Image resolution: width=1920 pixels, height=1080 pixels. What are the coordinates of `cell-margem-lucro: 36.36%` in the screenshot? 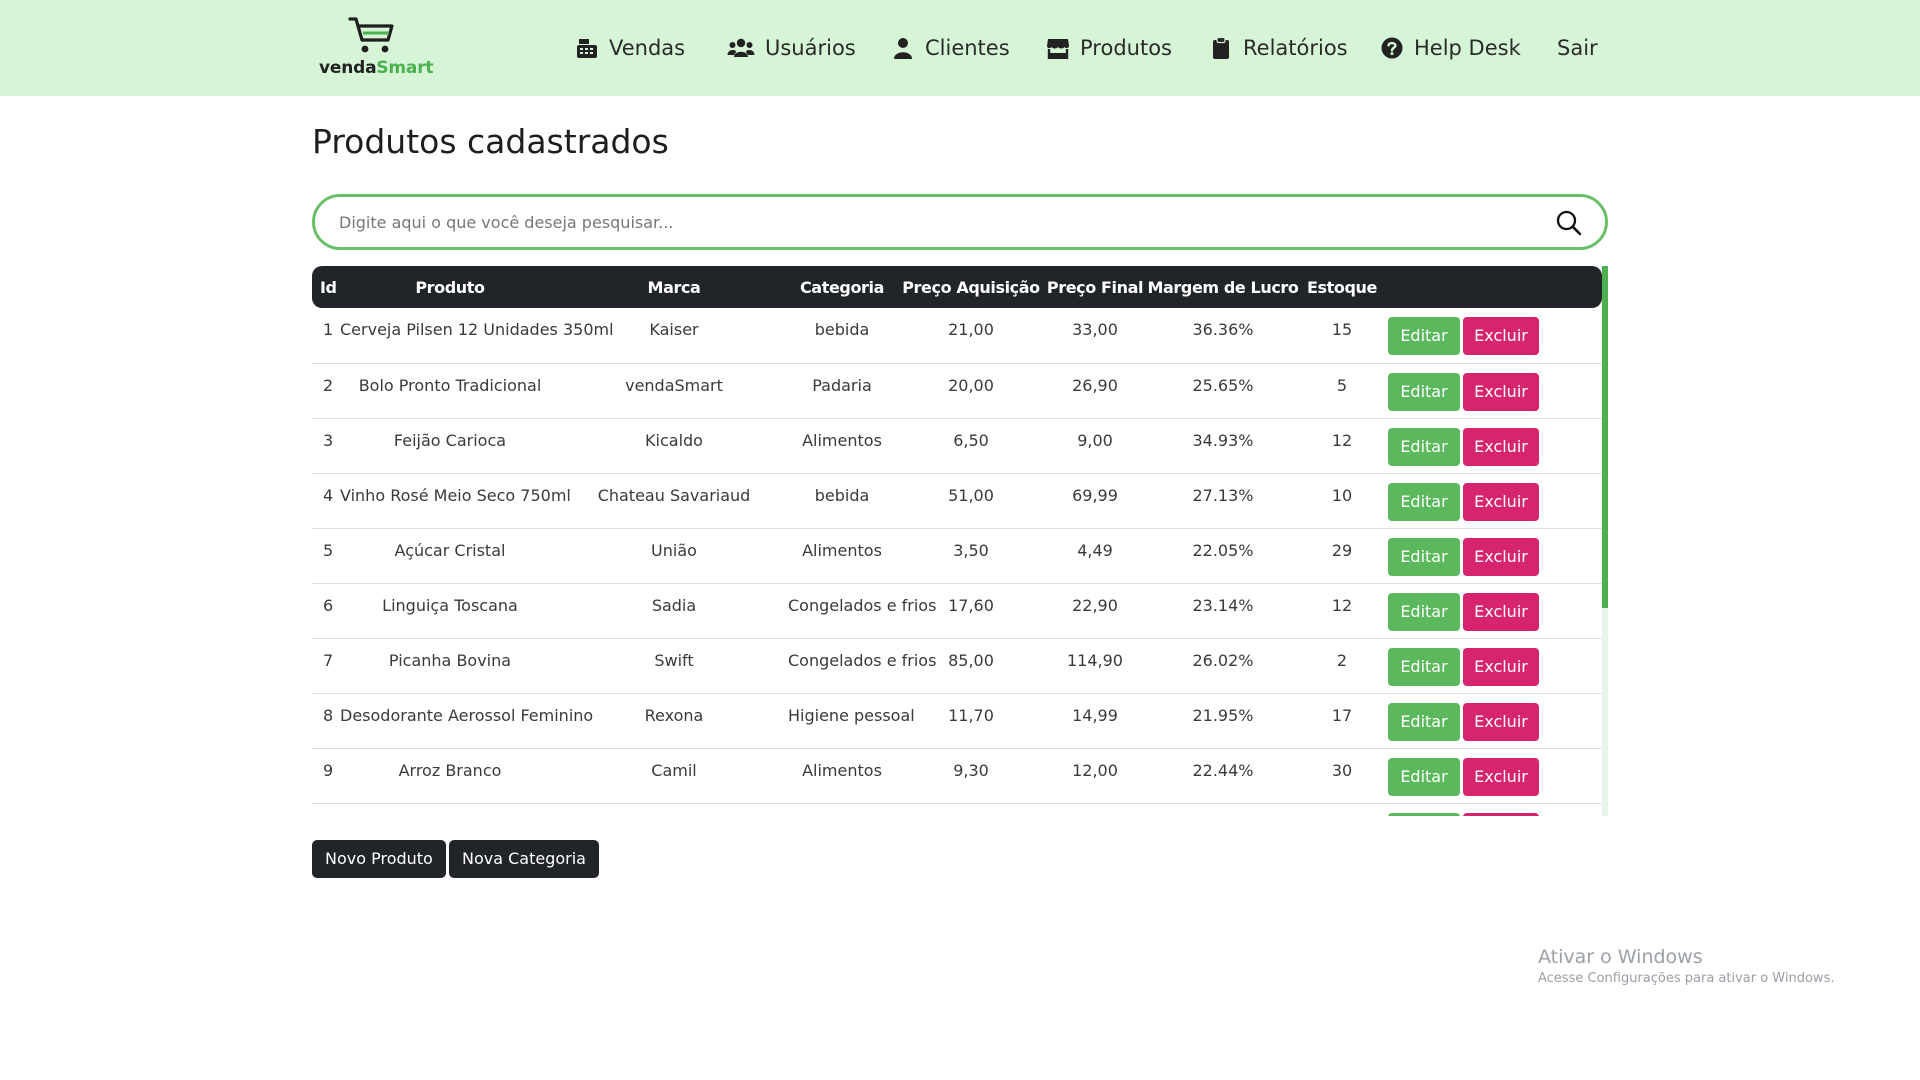 It's located at (1223, 329).